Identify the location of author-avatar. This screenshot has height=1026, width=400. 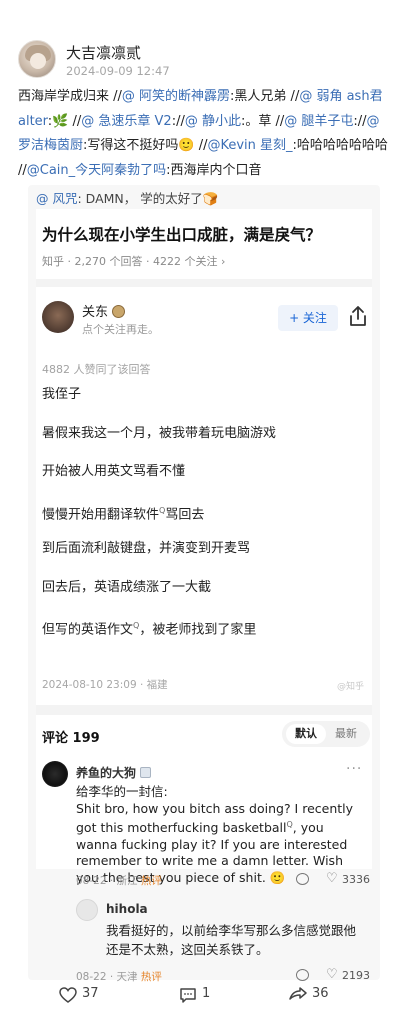
(37, 59).